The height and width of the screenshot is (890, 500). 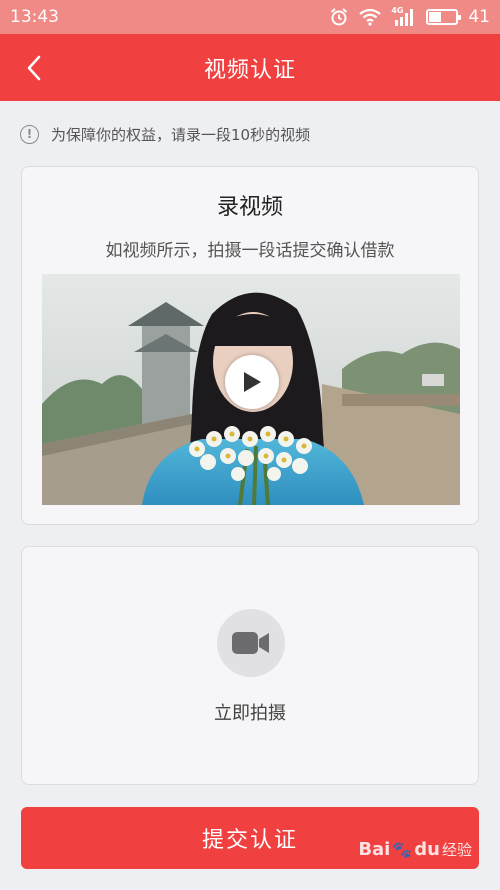 I want to click on chevron-left-icon, so click(x=34, y=68).